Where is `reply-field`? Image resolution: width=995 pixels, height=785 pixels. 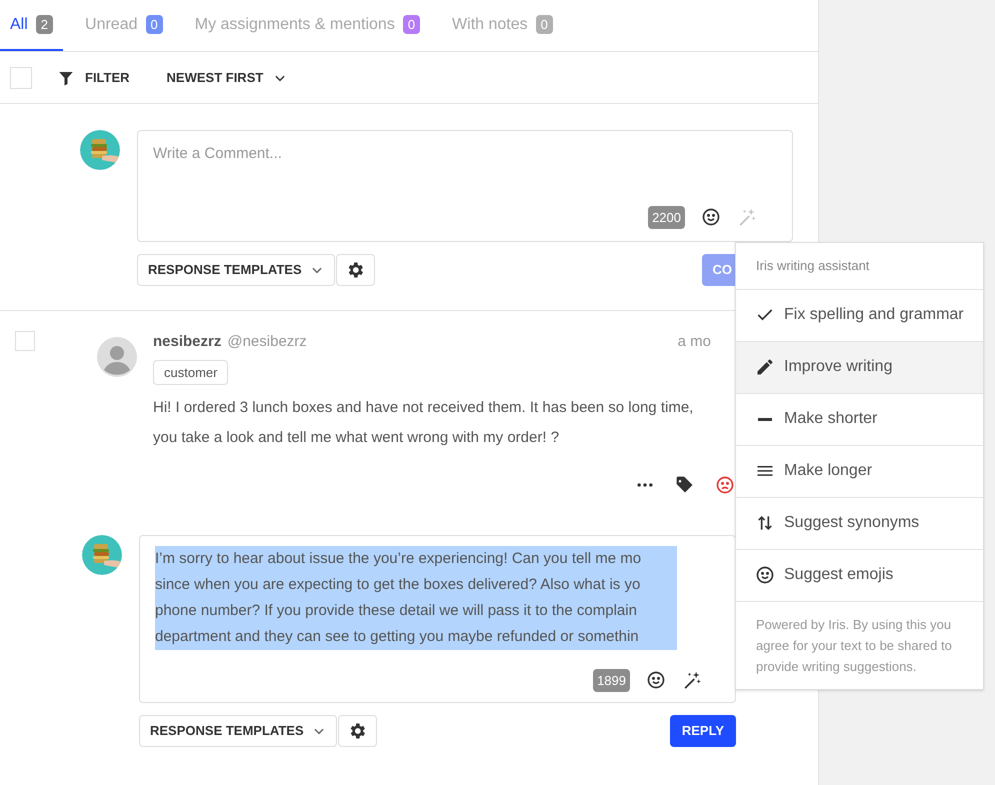 reply-field is located at coordinates (437, 619).